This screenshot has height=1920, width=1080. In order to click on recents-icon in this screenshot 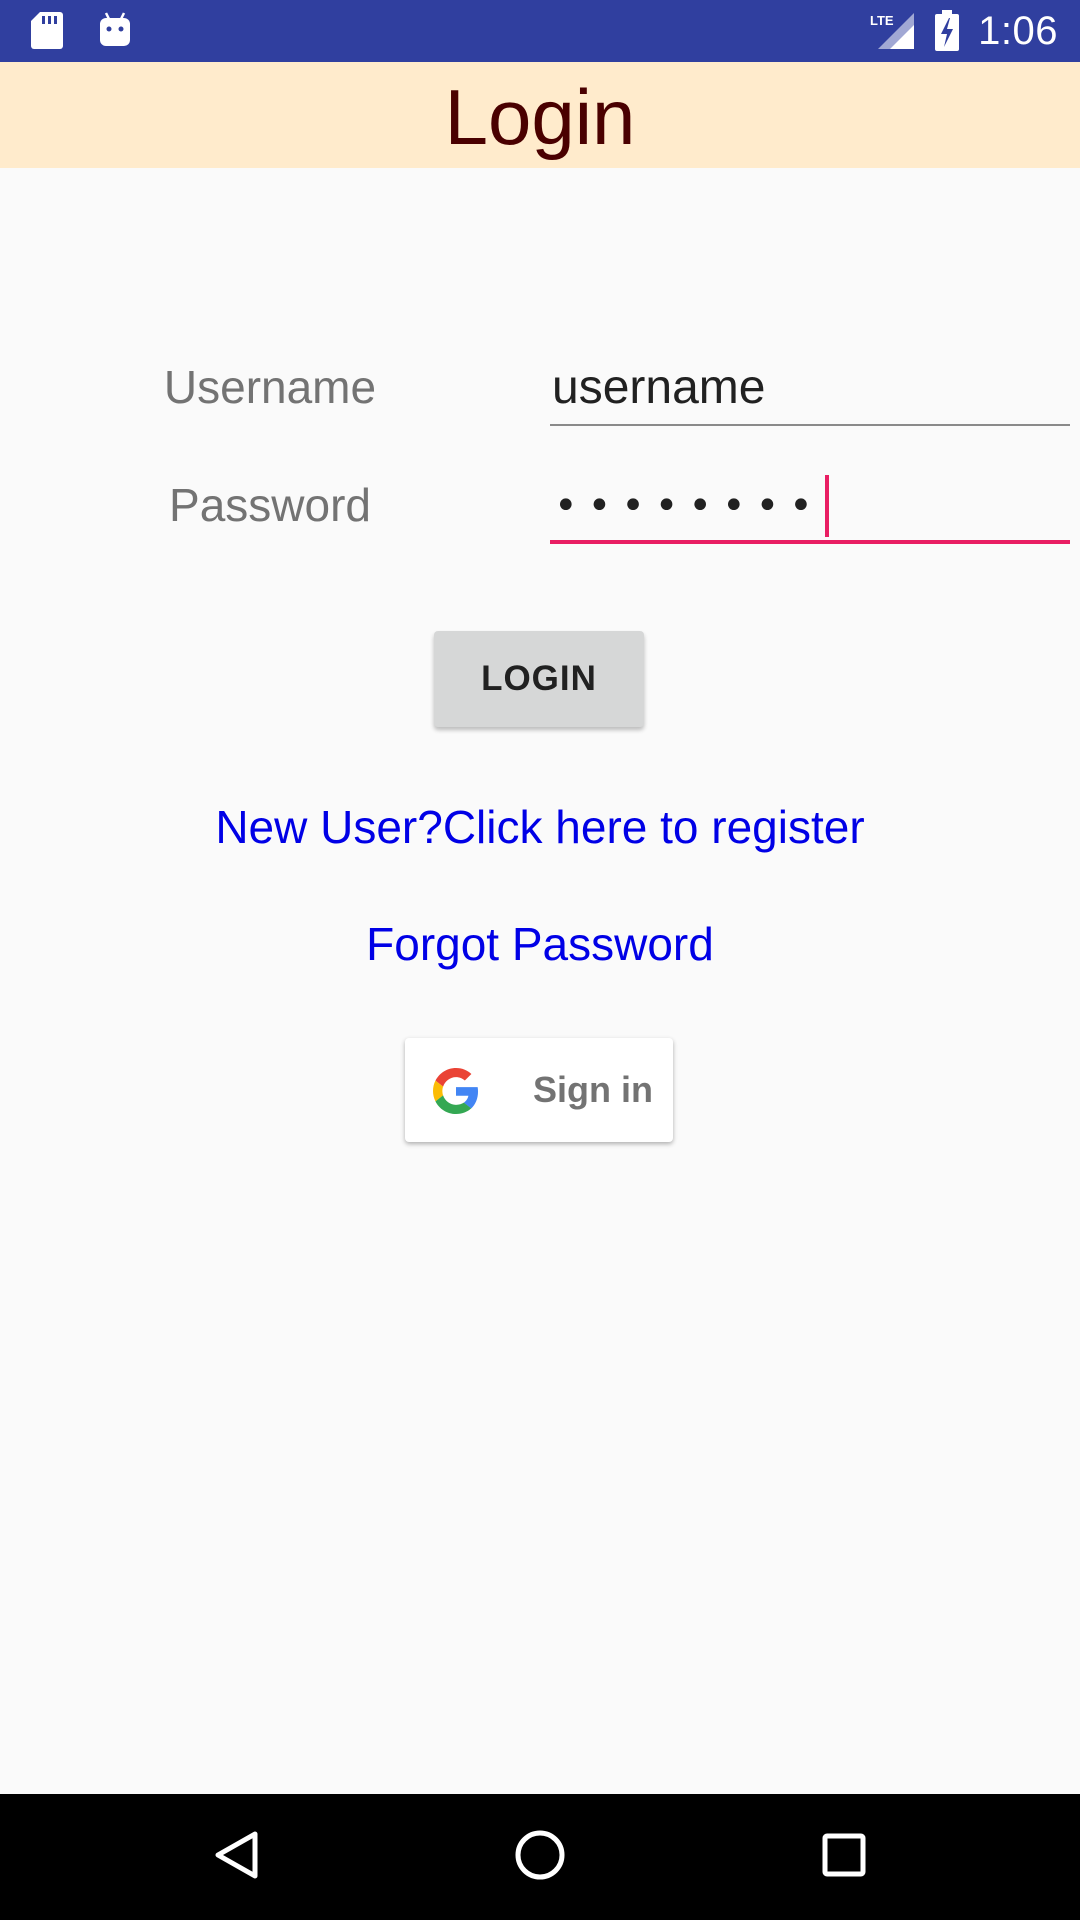, I will do `click(844, 1857)`.